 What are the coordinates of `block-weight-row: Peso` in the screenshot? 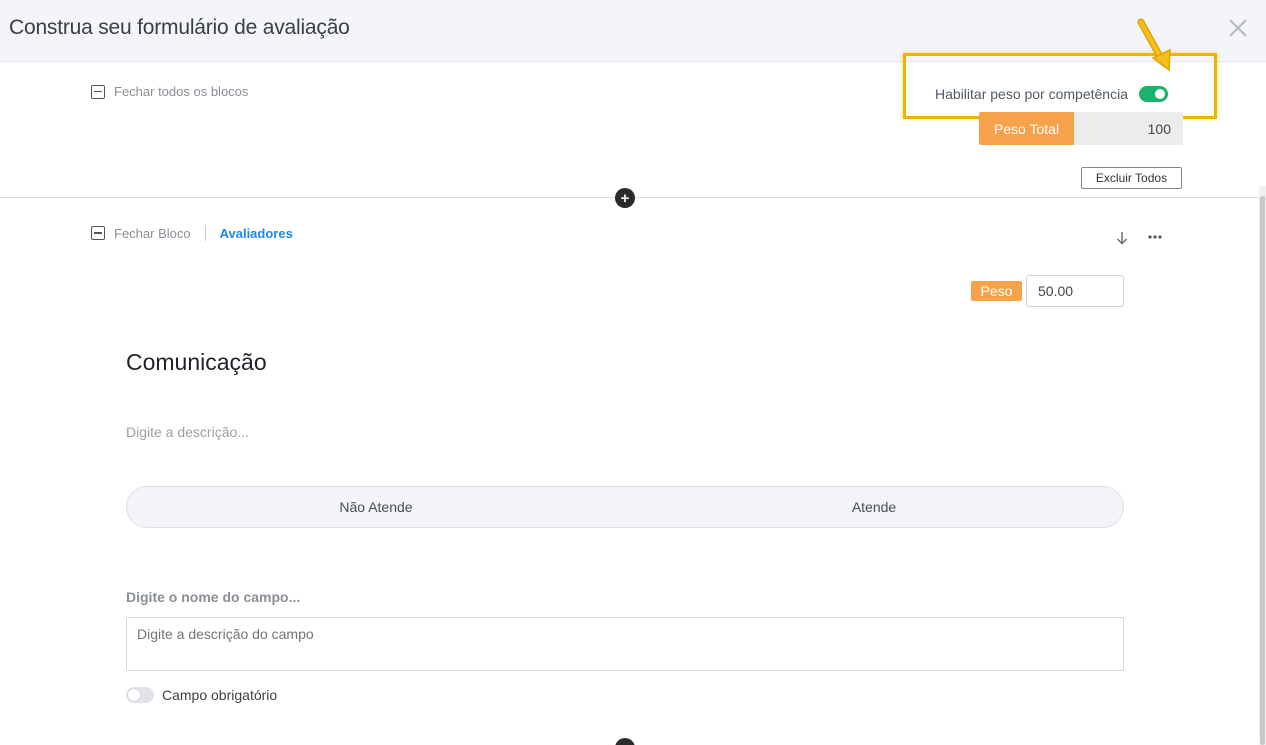 It's located at (1047, 291).